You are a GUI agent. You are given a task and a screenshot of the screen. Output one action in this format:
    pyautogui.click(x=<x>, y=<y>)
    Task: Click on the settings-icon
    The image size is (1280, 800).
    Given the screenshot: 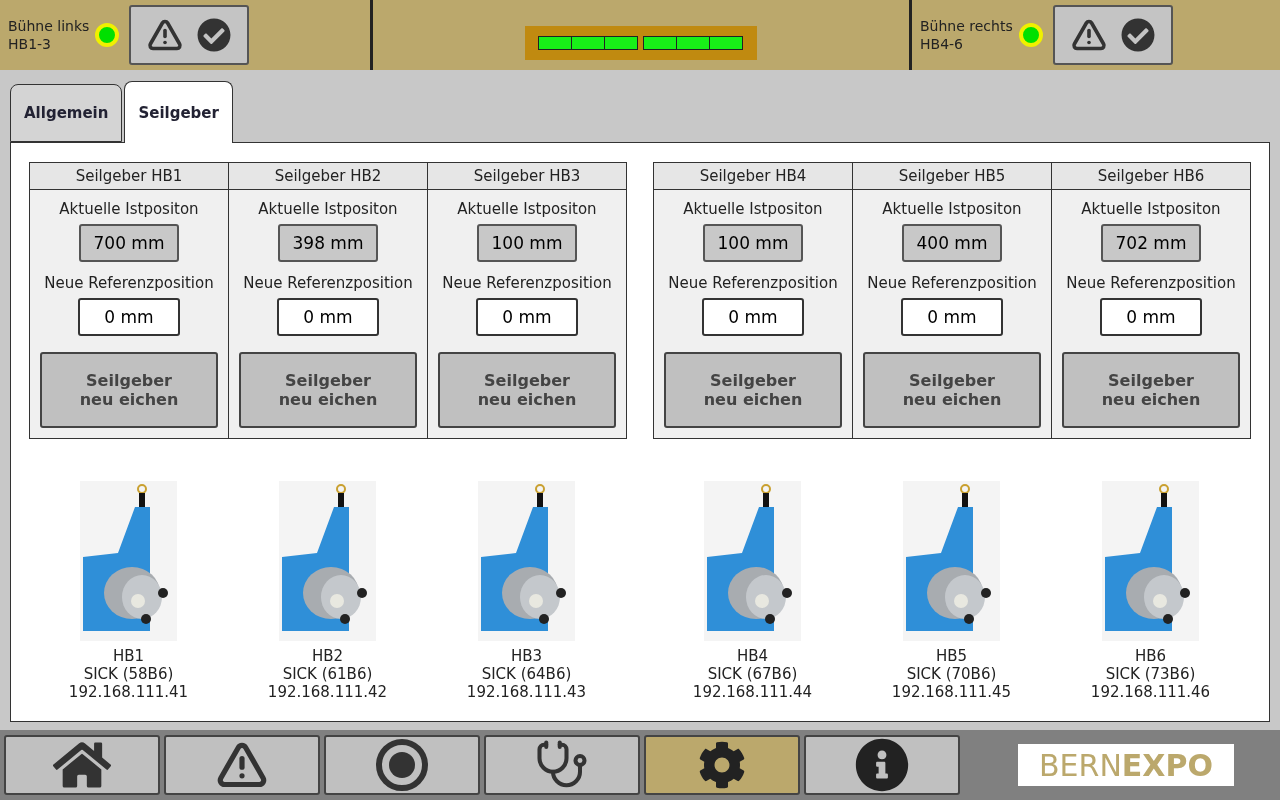 What is the action you would take?
    pyautogui.click(x=722, y=765)
    